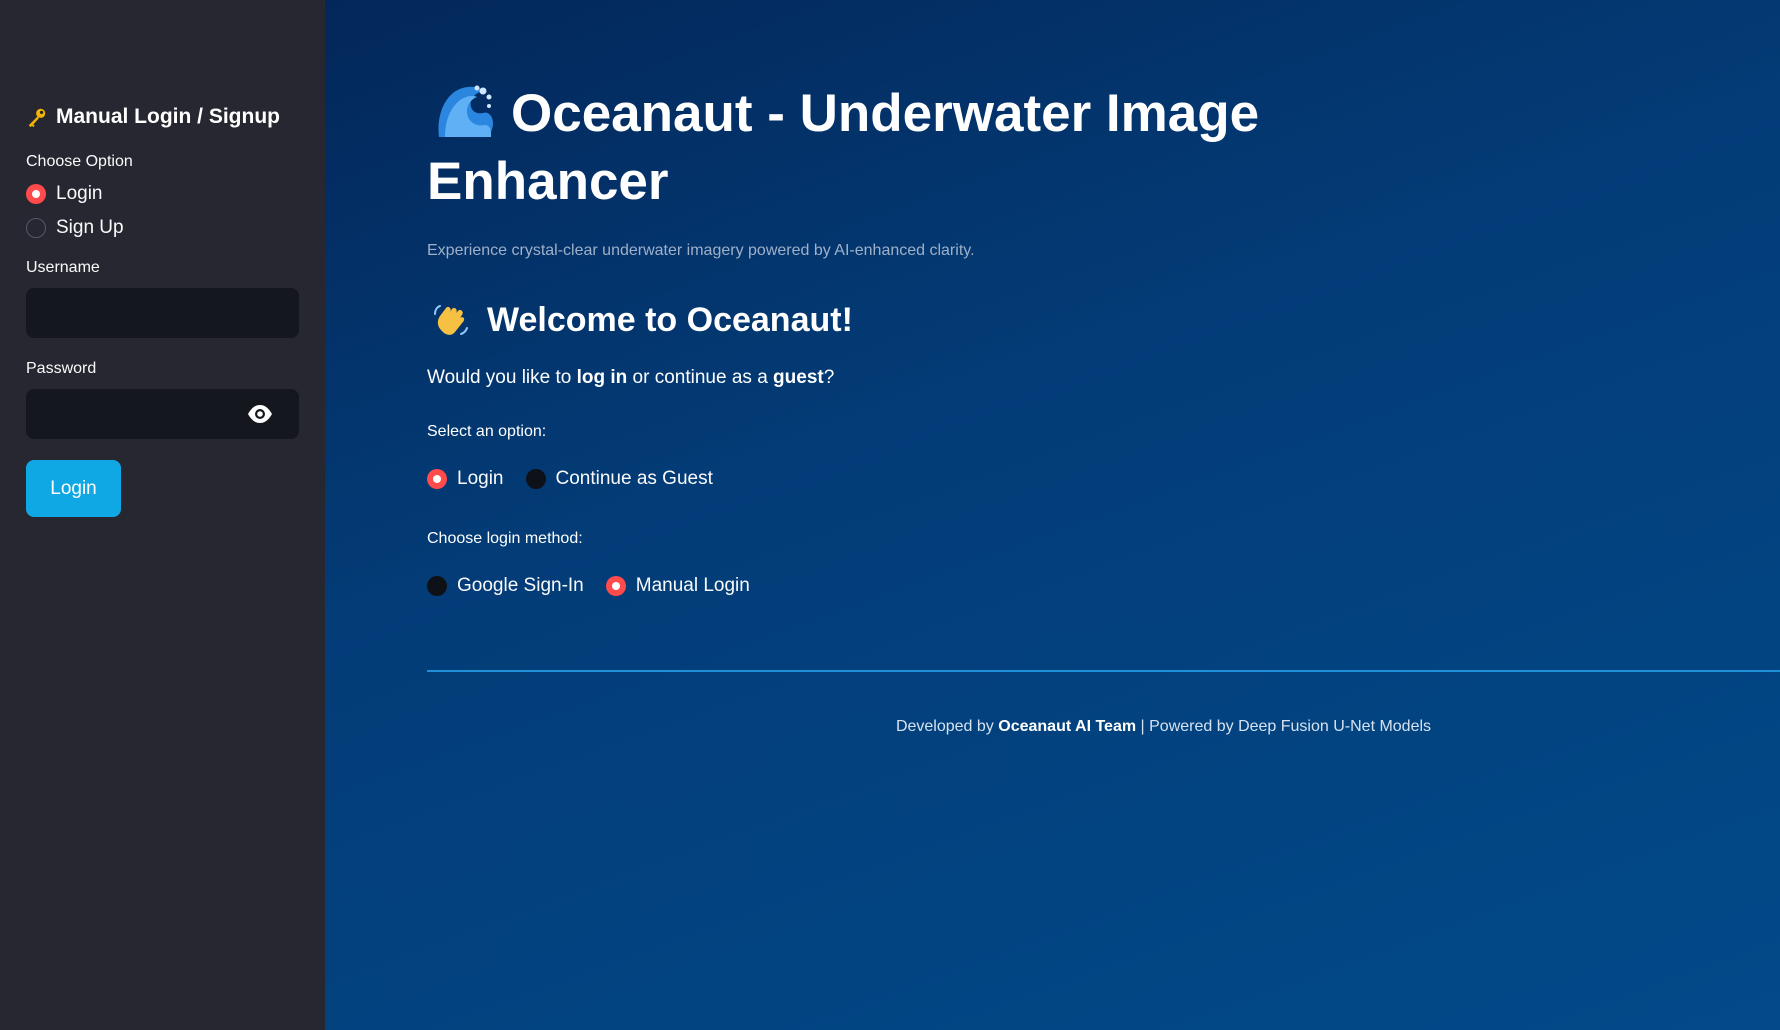 This screenshot has height=1030, width=1780. What do you see at coordinates (37, 118) in the screenshot?
I see `key-icon` at bounding box center [37, 118].